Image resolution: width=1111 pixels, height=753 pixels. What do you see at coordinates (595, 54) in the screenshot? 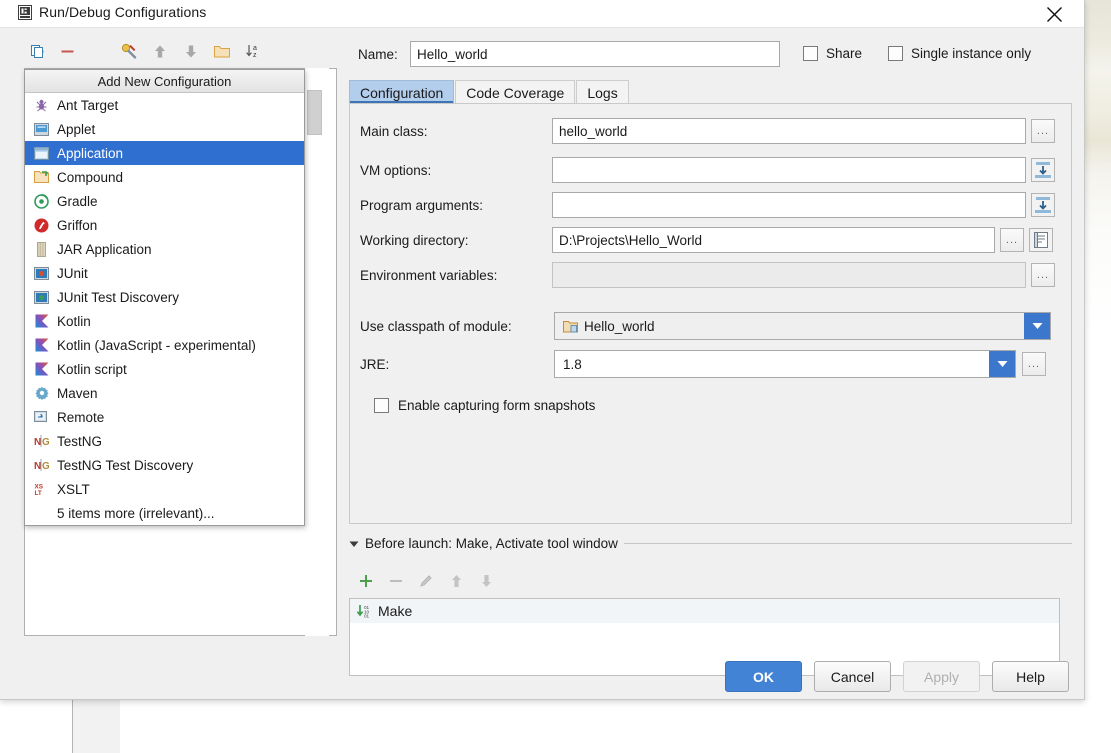
I see `name-input` at bounding box center [595, 54].